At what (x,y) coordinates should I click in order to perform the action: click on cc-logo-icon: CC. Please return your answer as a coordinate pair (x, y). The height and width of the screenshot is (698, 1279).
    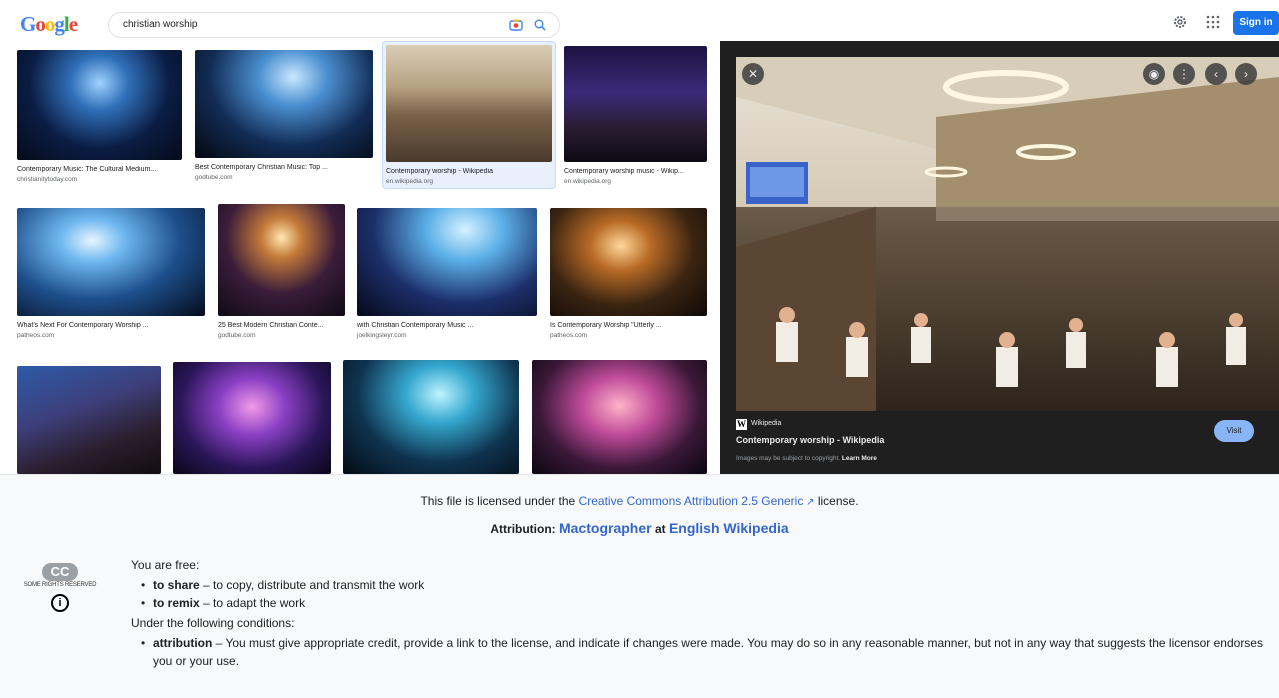
    Looking at the image, I should click on (60, 572).